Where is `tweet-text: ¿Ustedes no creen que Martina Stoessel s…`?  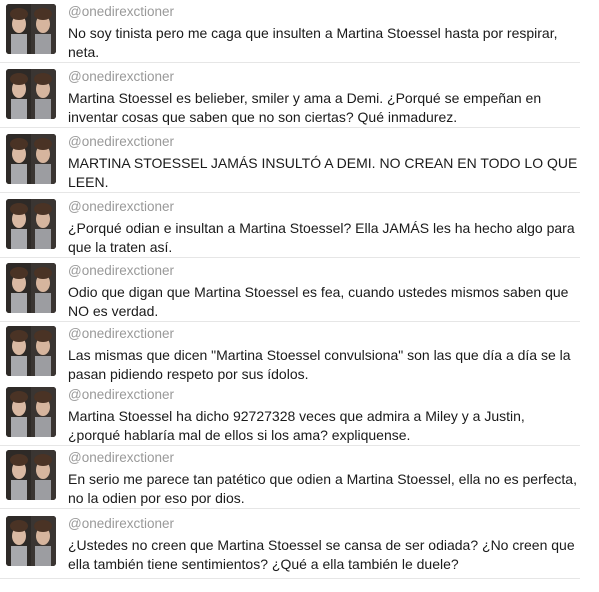
tweet-text: ¿Ustedes no creen que Martina Stoessel s… is located at coordinates (321, 554).